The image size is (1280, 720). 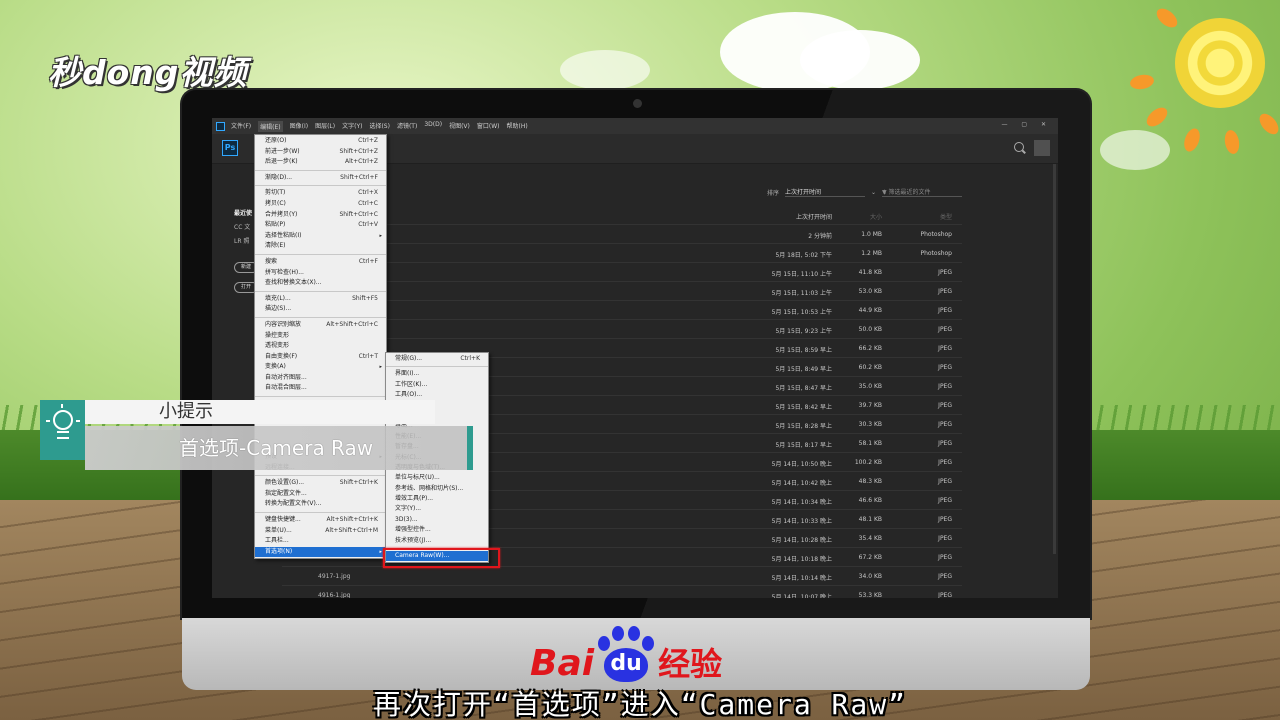 What do you see at coordinates (320, 204) in the screenshot?
I see `menu-item: 拷贝(C) Ctrl+C` at bounding box center [320, 204].